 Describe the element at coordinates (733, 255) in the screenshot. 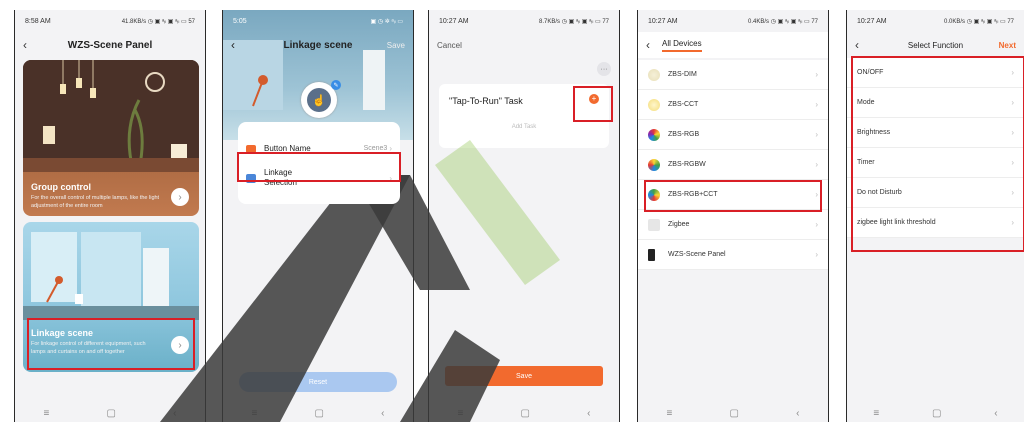

I see `device-row-scene-panel: WZS-Scene Panel ›` at that location.